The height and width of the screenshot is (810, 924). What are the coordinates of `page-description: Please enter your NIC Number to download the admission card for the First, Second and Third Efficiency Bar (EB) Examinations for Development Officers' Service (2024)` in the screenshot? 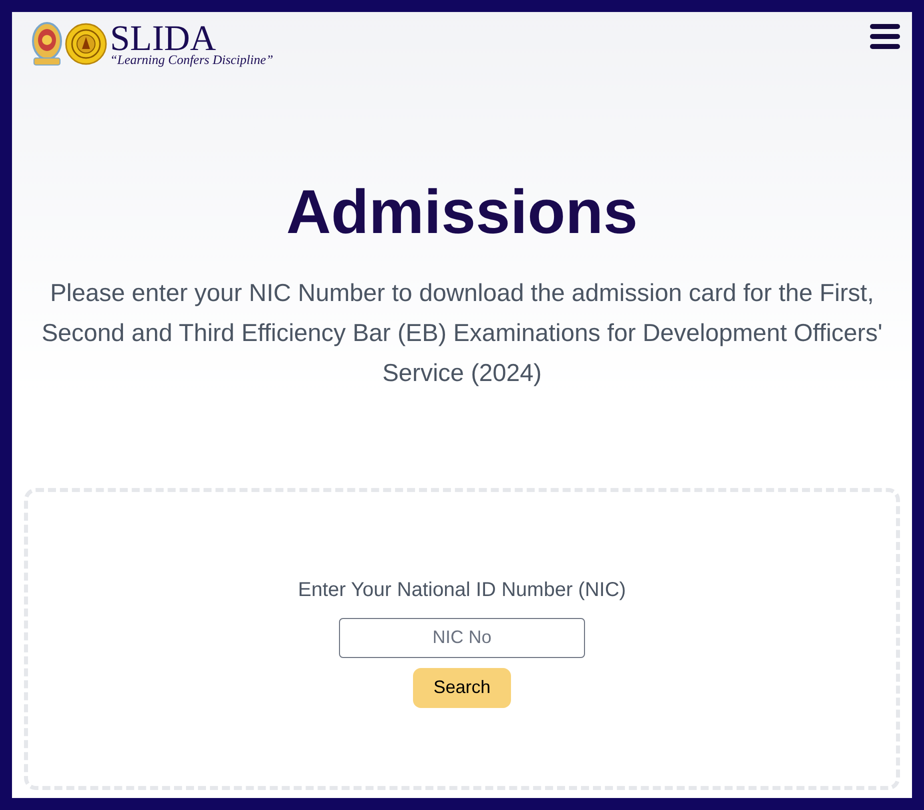 It's located at (462, 334).